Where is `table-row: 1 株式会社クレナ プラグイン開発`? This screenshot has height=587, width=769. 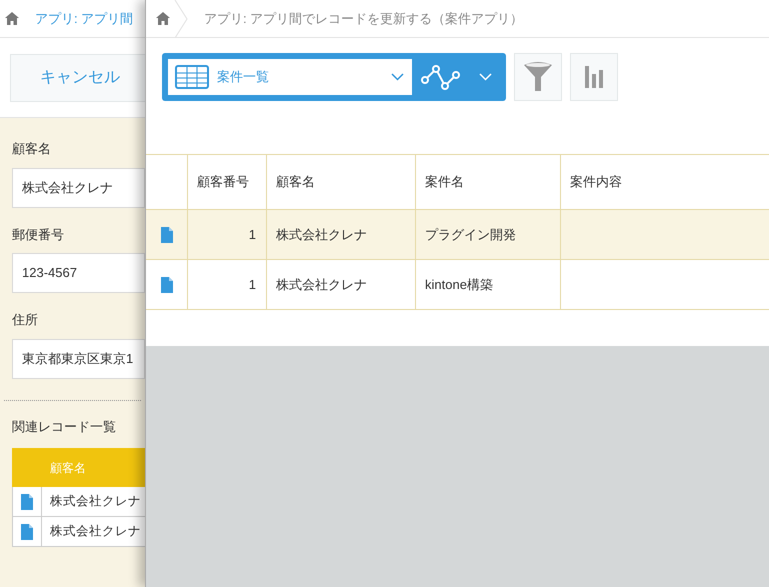 table-row: 1 株式会社クレナ プラグイン開発 is located at coordinates (457, 234).